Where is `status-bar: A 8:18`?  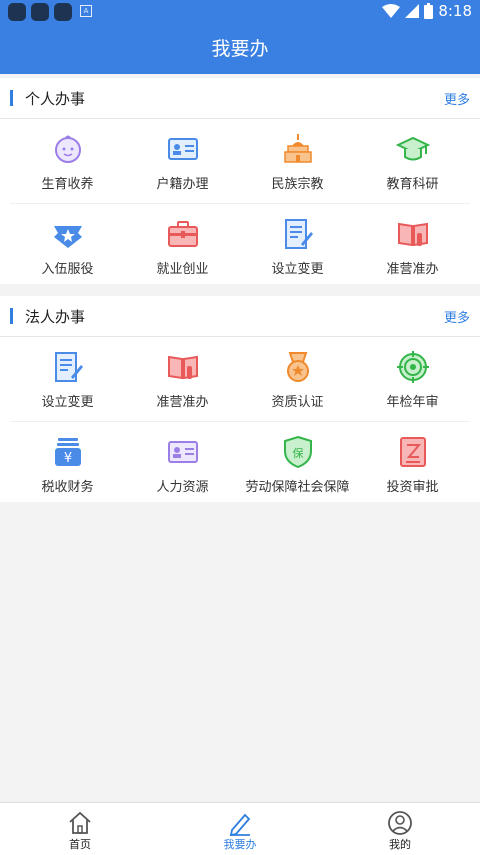 status-bar: A 8:18 is located at coordinates (240, 12).